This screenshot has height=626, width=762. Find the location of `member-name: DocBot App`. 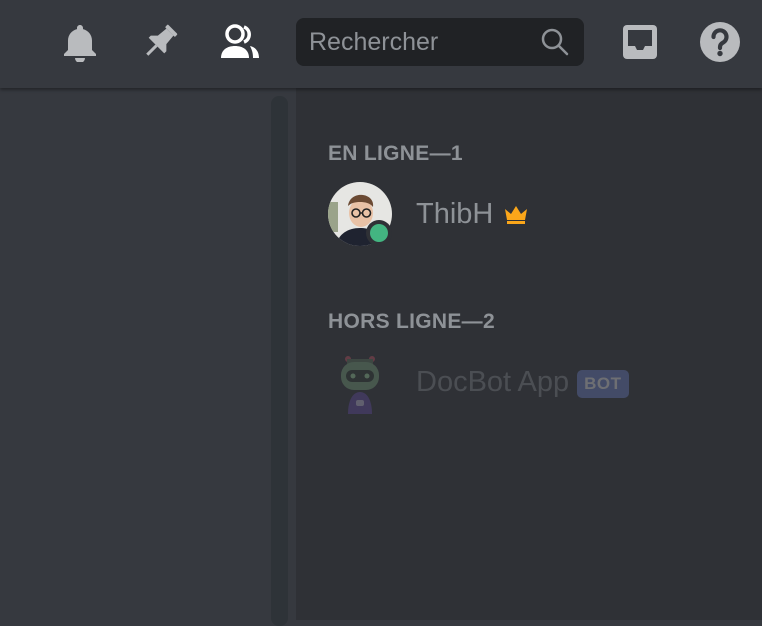

member-name: DocBot App is located at coordinates (493, 381).